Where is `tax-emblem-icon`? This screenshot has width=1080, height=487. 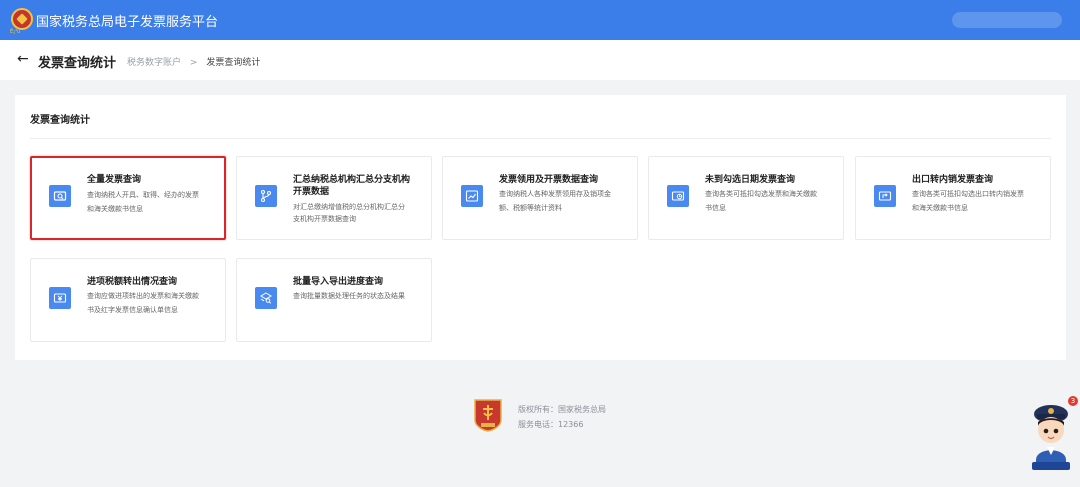
tax-emblem-icon is located at coordinates (22, 19).